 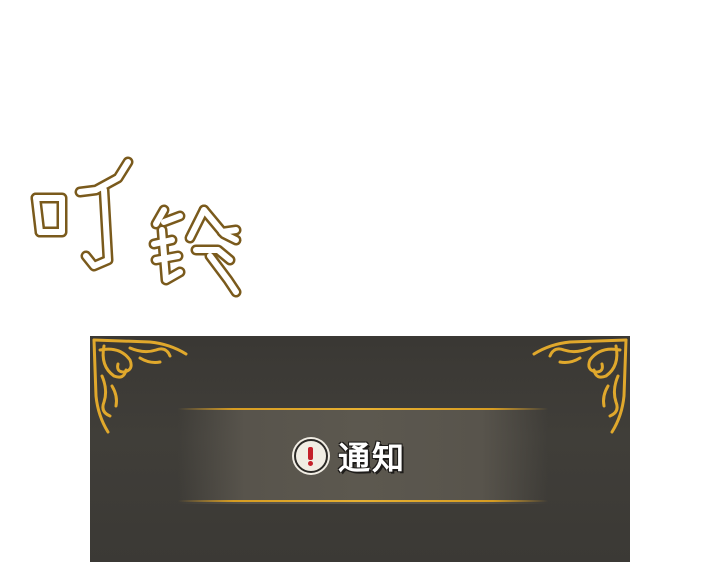 I want to click on ornament-corner-left, so click(x=140, y=386).